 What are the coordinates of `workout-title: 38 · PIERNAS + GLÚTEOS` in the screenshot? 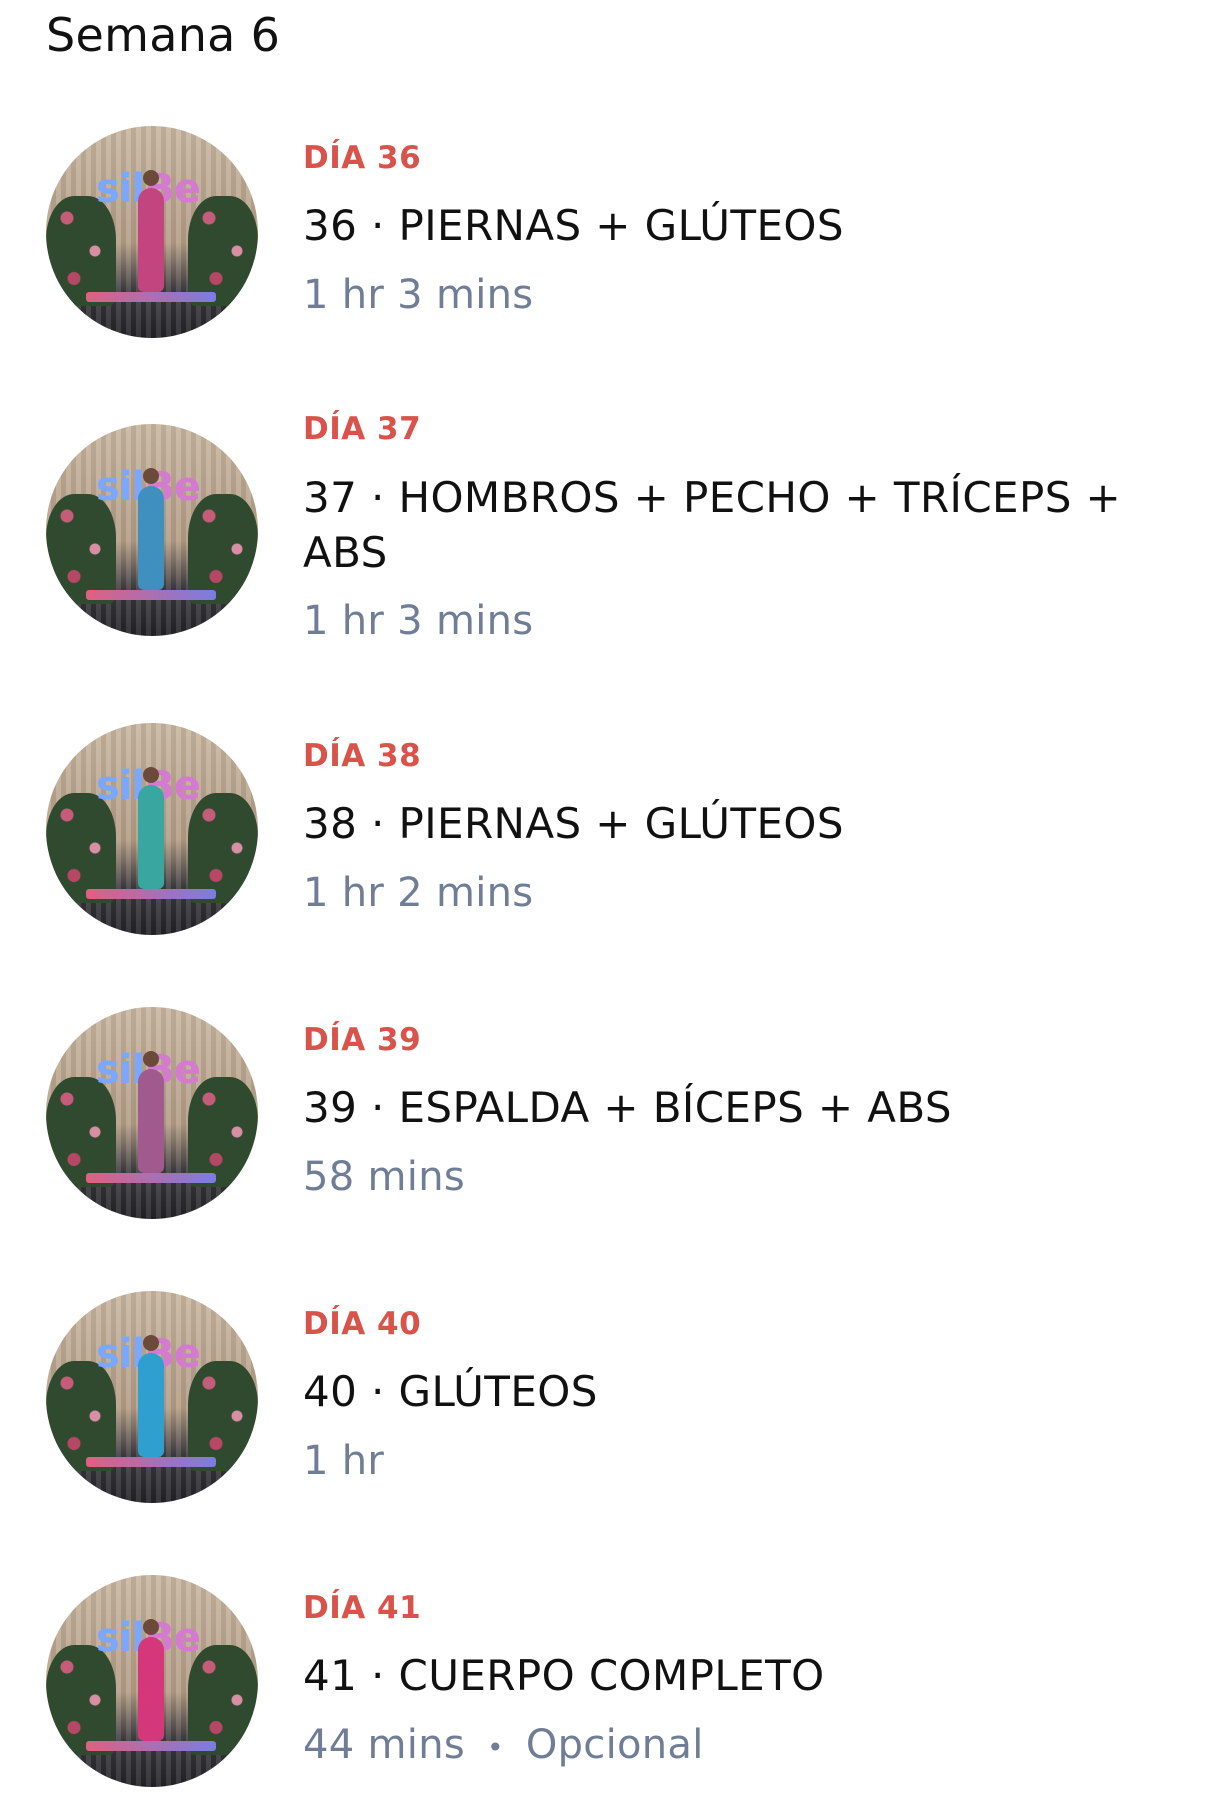 It's located at (743, 823).